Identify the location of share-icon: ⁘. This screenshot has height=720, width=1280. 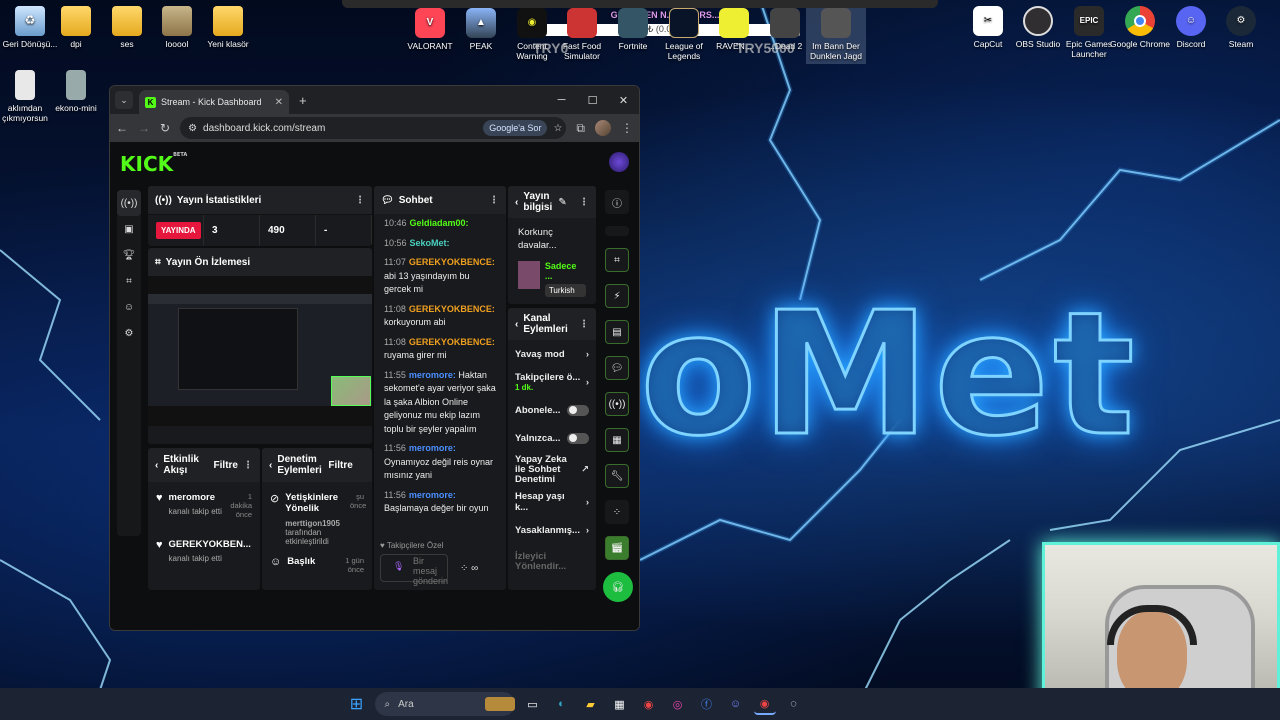
(617, 512).